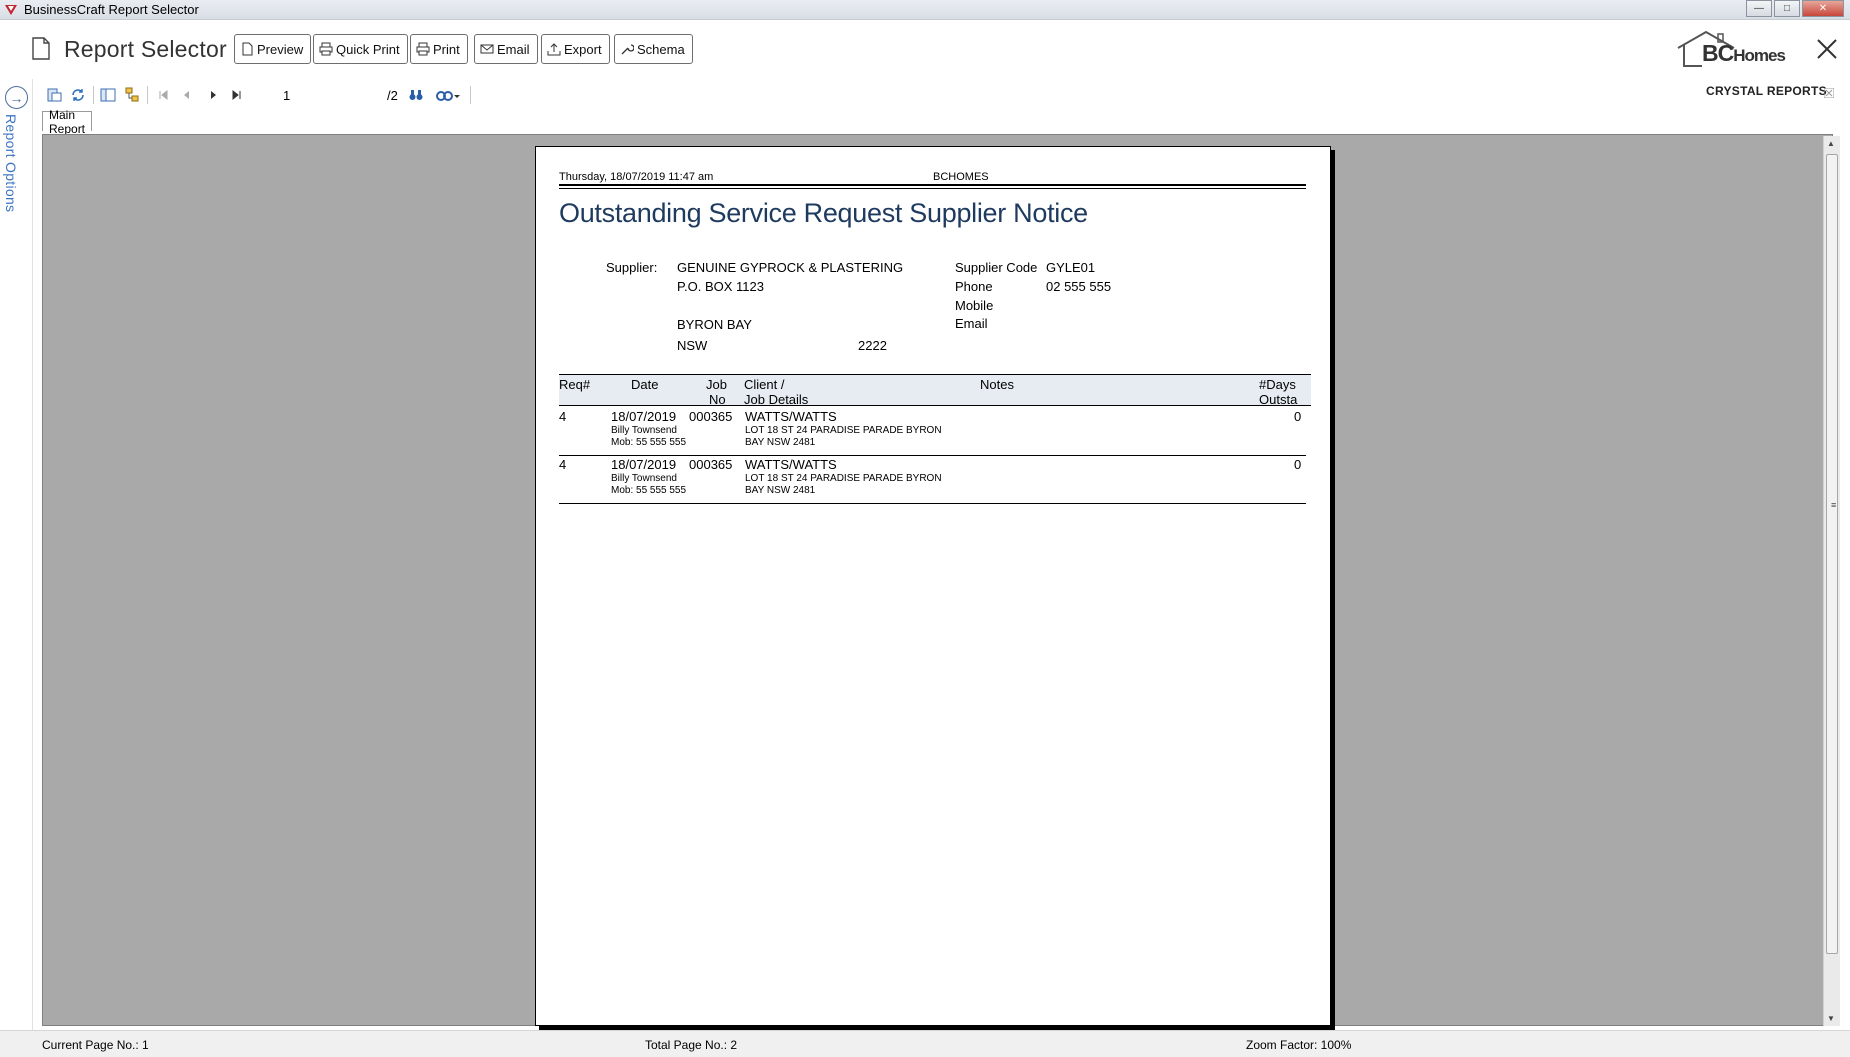 The width and height of the screenshot is (1850, 1057). I want to click on schema-button: Schema, so click(653, 49).